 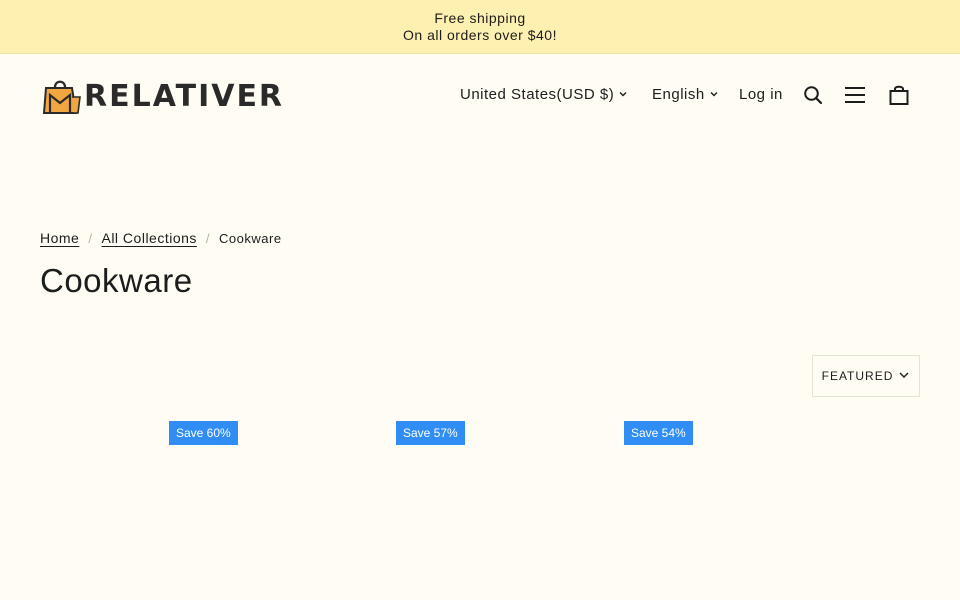 I want to click on sale-badge: Save 60%, so click(x=203, y=433).